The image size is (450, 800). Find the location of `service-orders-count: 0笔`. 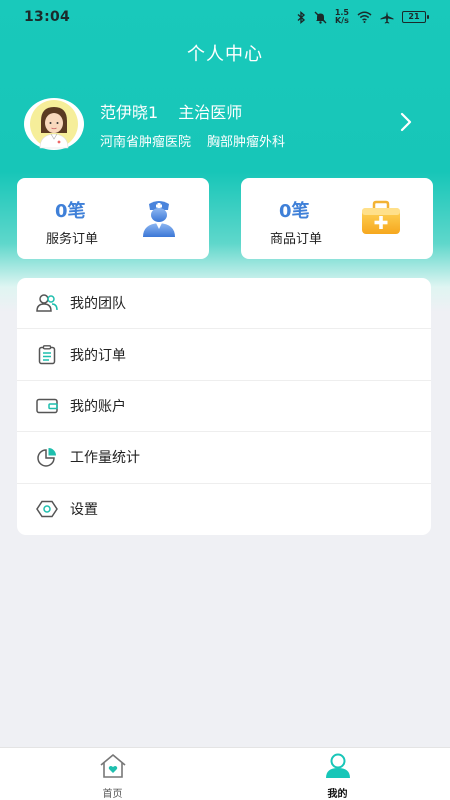

service-orders-count: 0笔 is located at coordinates (70, 211).